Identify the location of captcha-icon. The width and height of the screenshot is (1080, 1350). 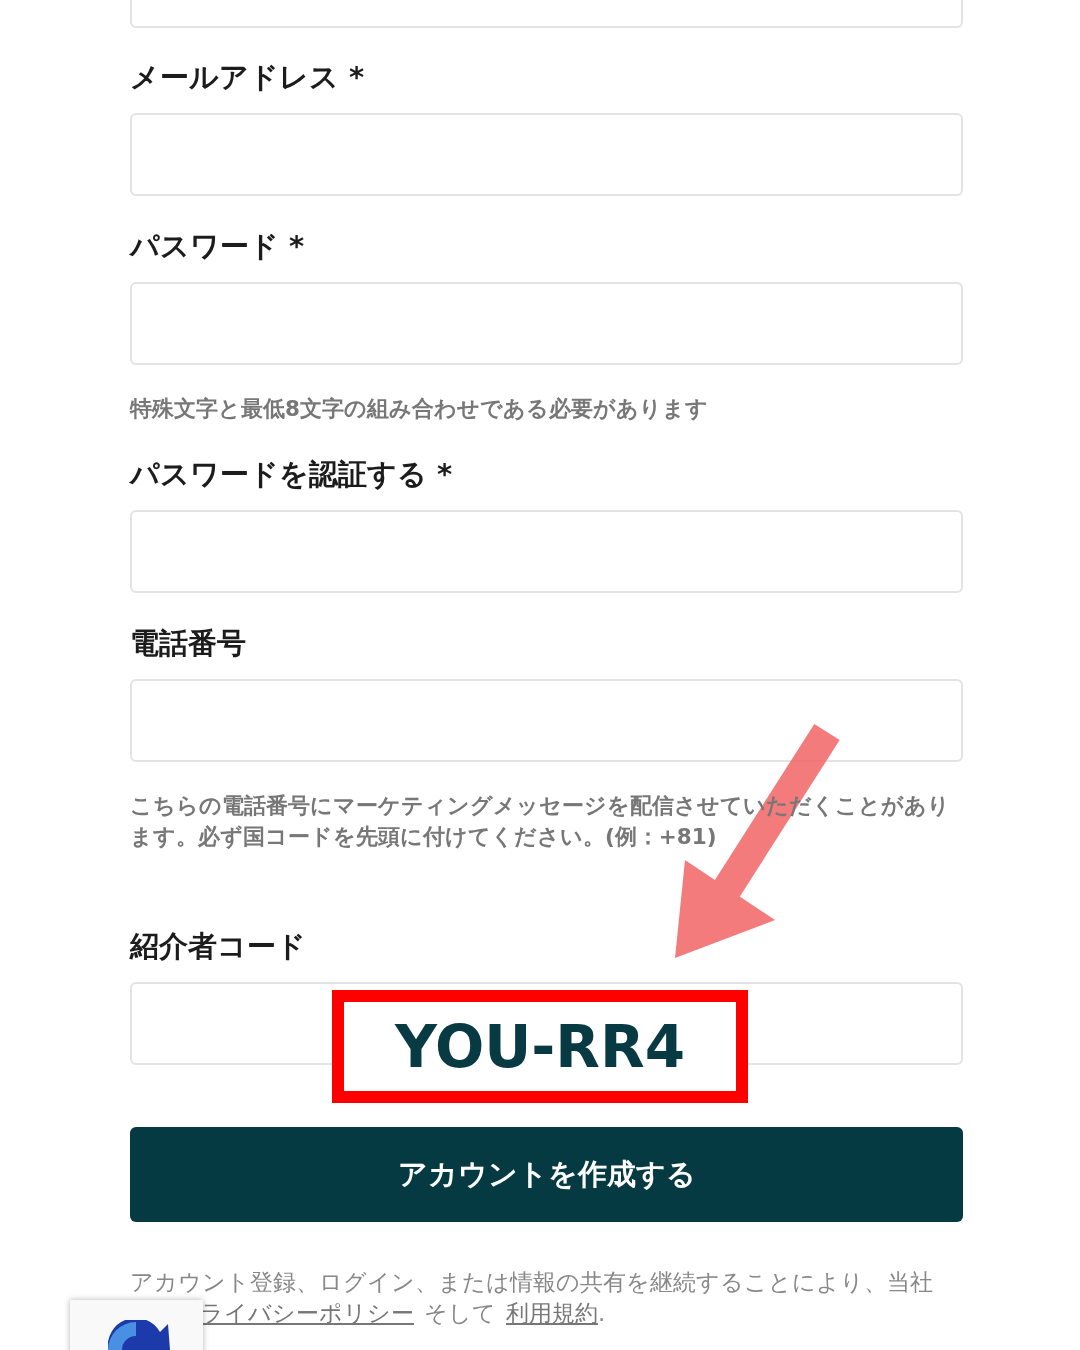
(139, 1335).